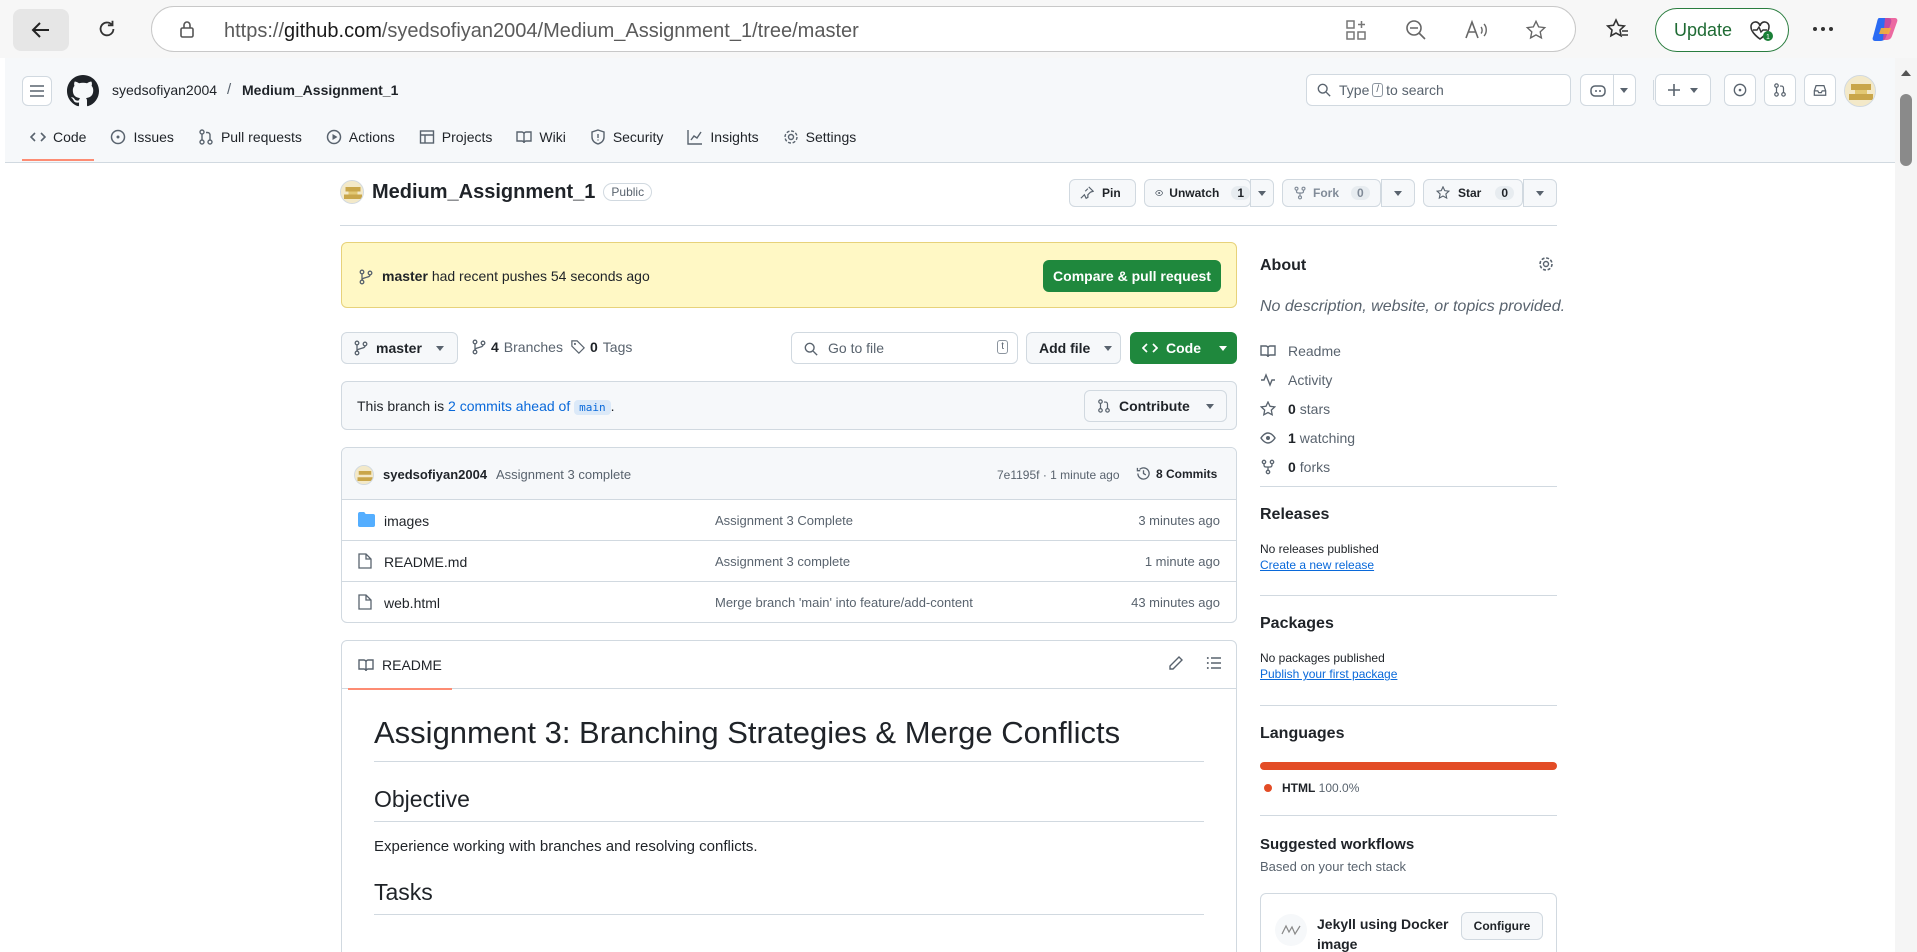 The height and width of the screenshot is (952, 1917). What do you see at coordinates (1653, 90) in the screenshot?
I see `header-divider` at bounding box center [1653, 90].